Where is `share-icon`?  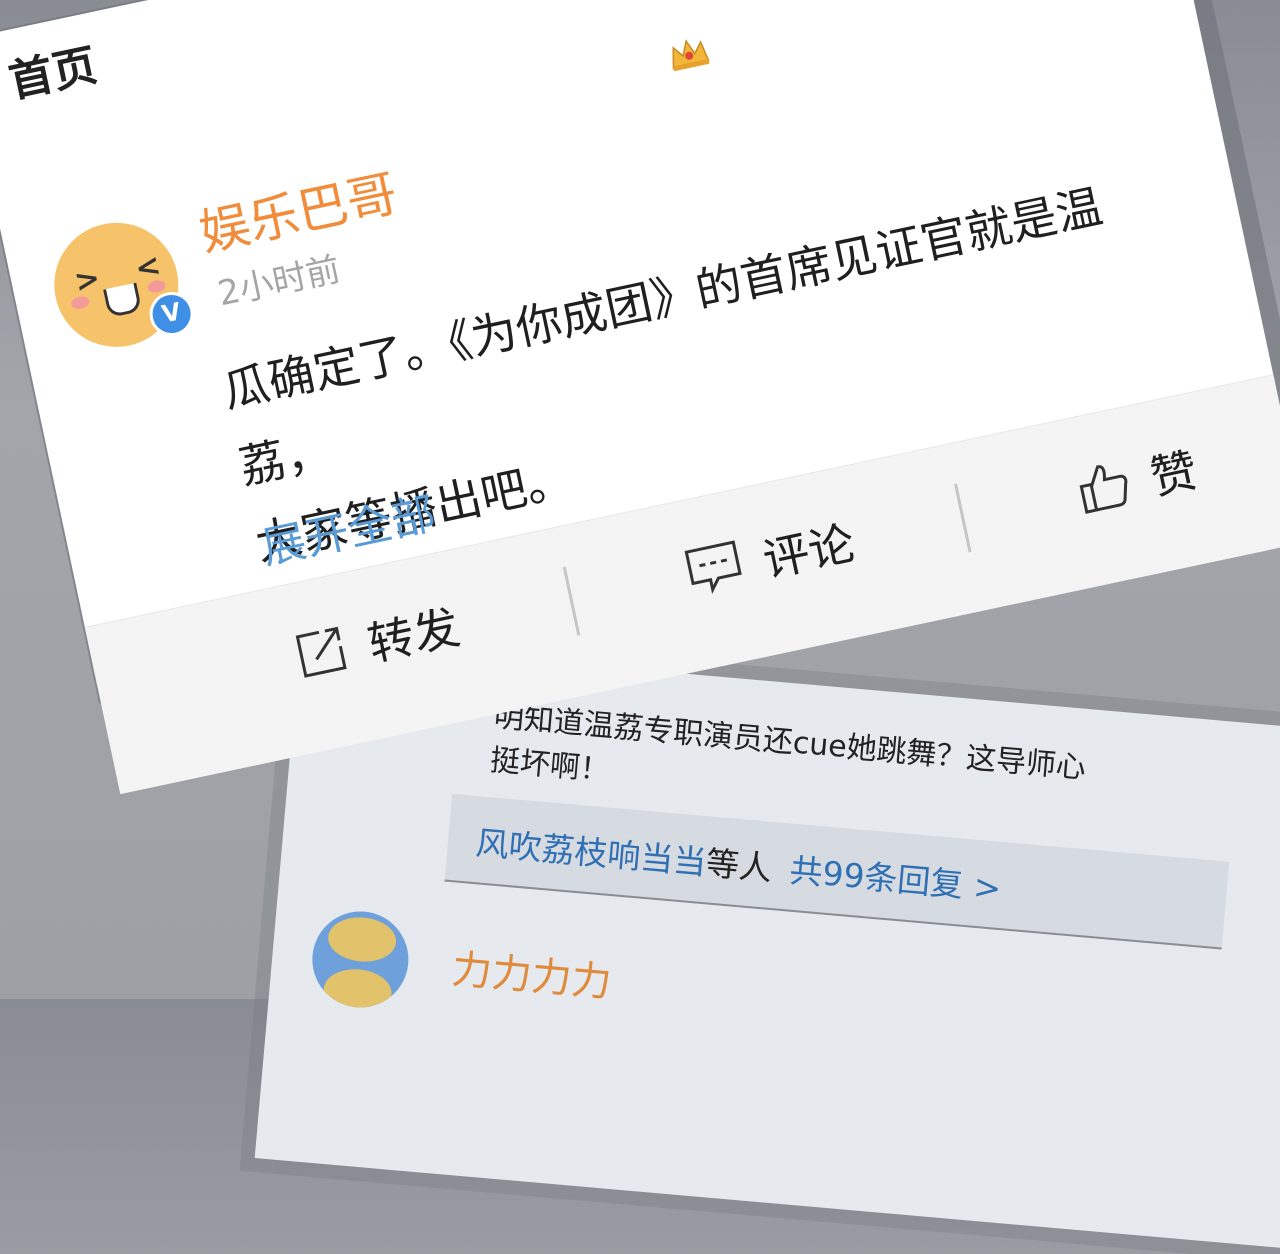 share-icon is located at coordinates (321, 652).